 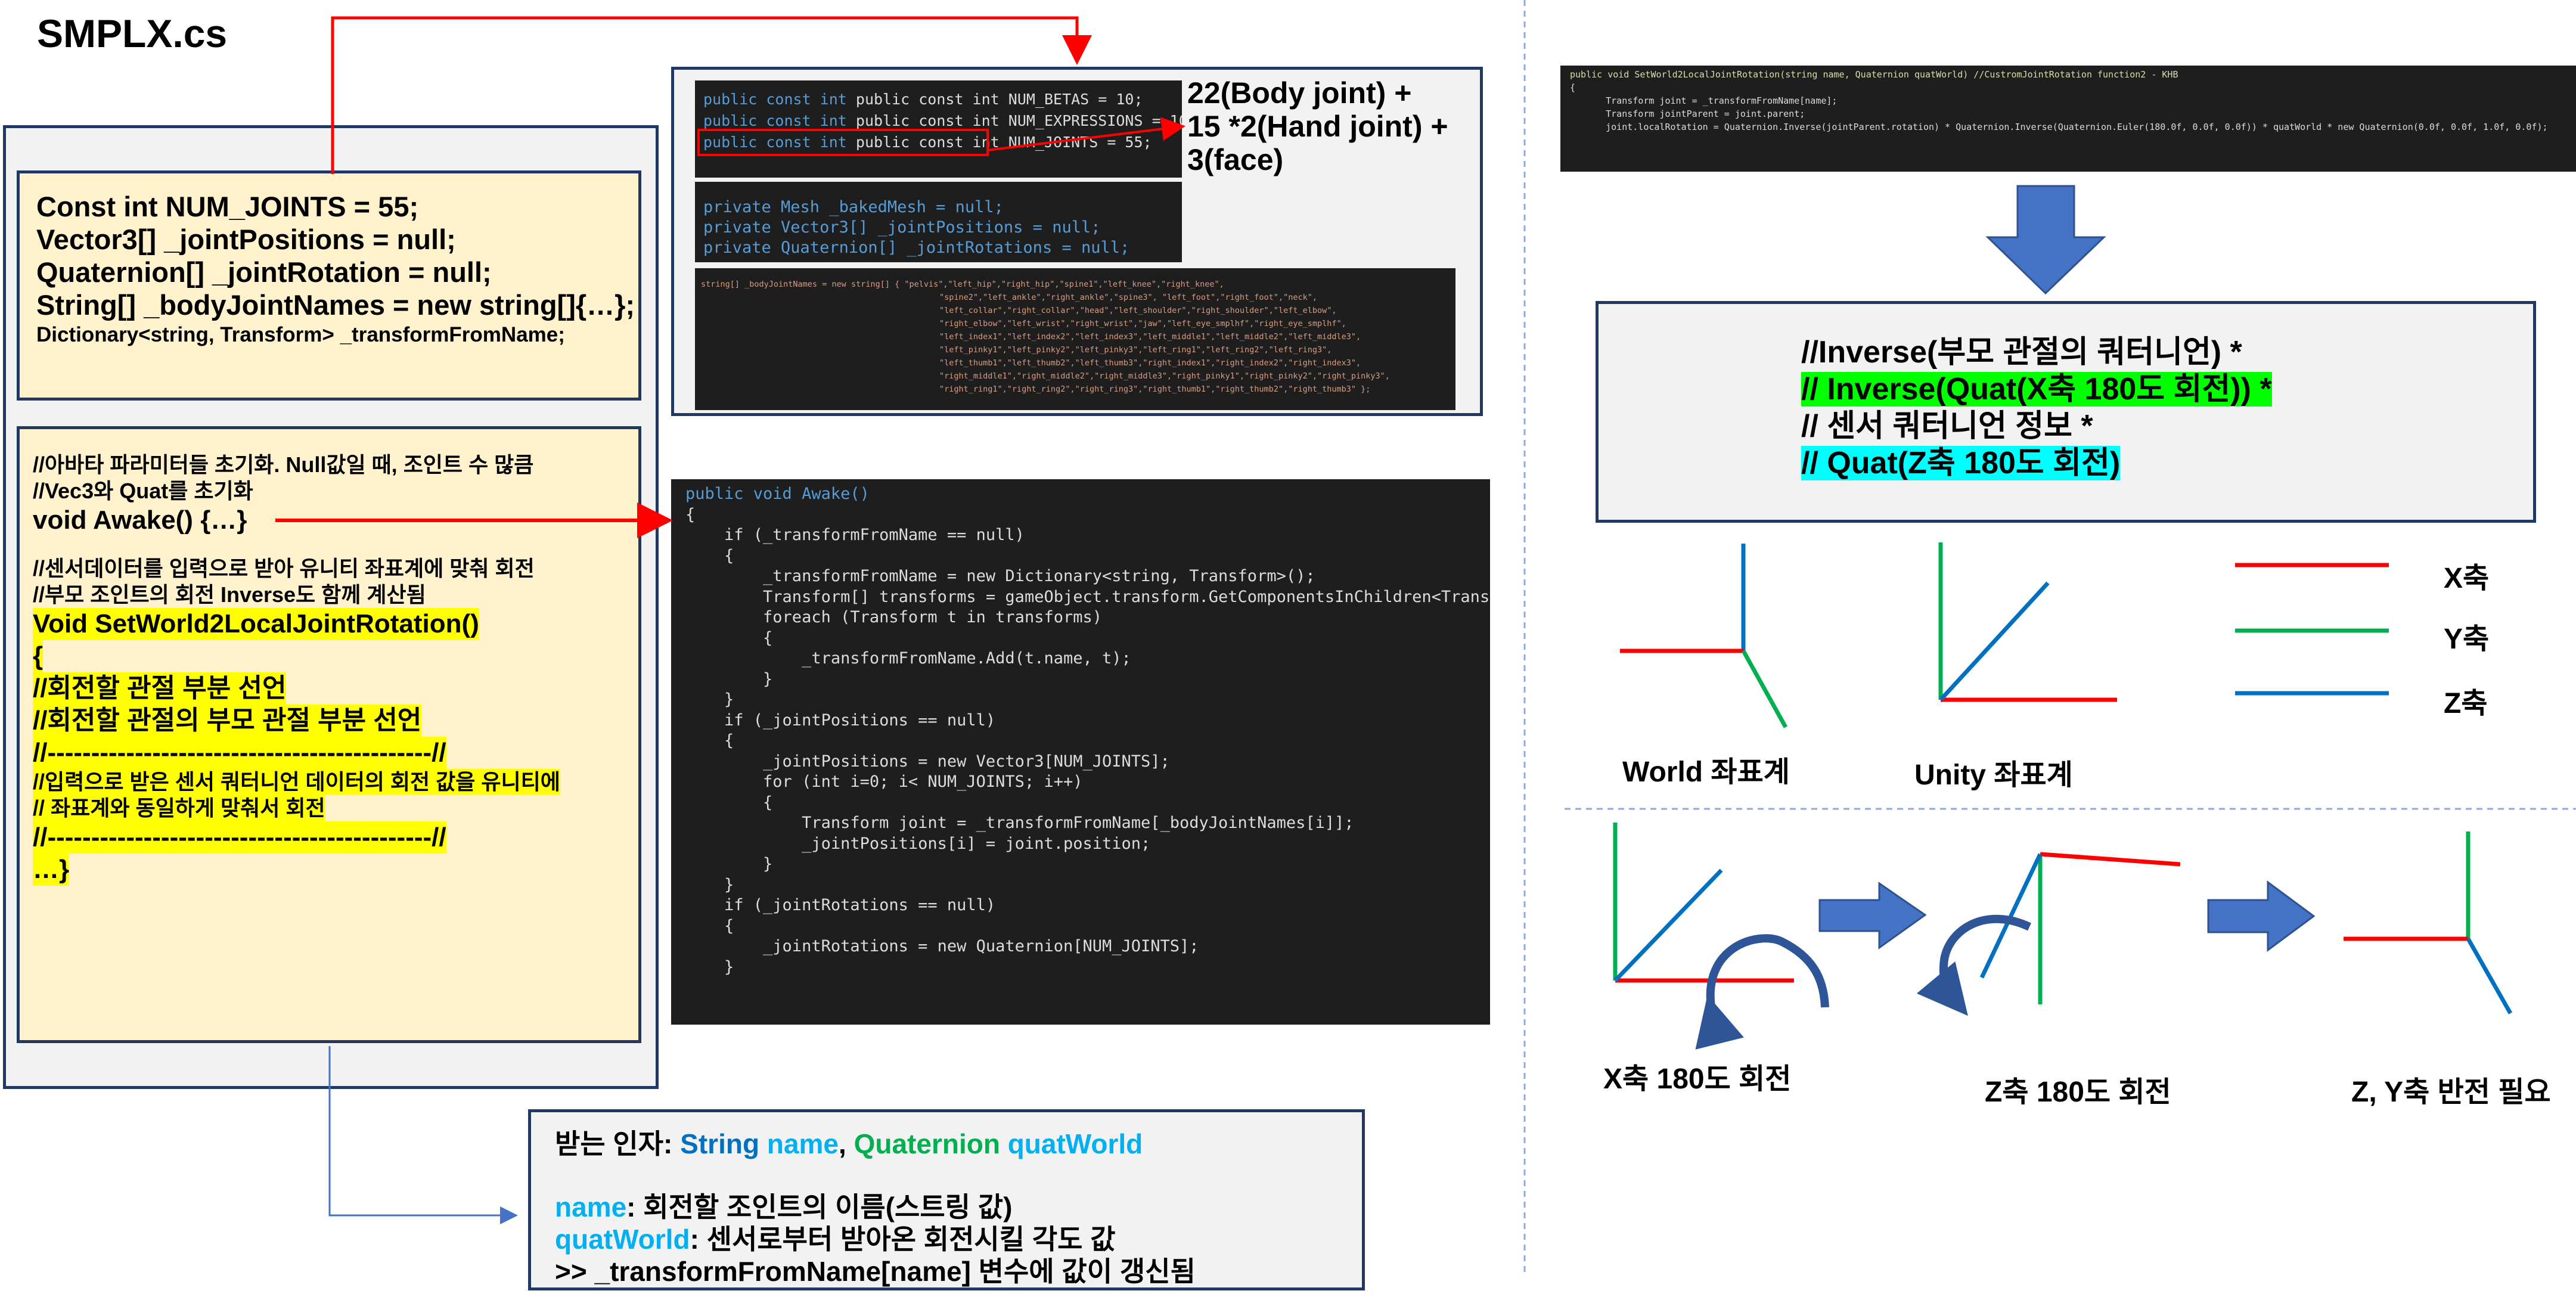 I want to click on num-joints-to-note-arrow, so click(x=1086, y=134).